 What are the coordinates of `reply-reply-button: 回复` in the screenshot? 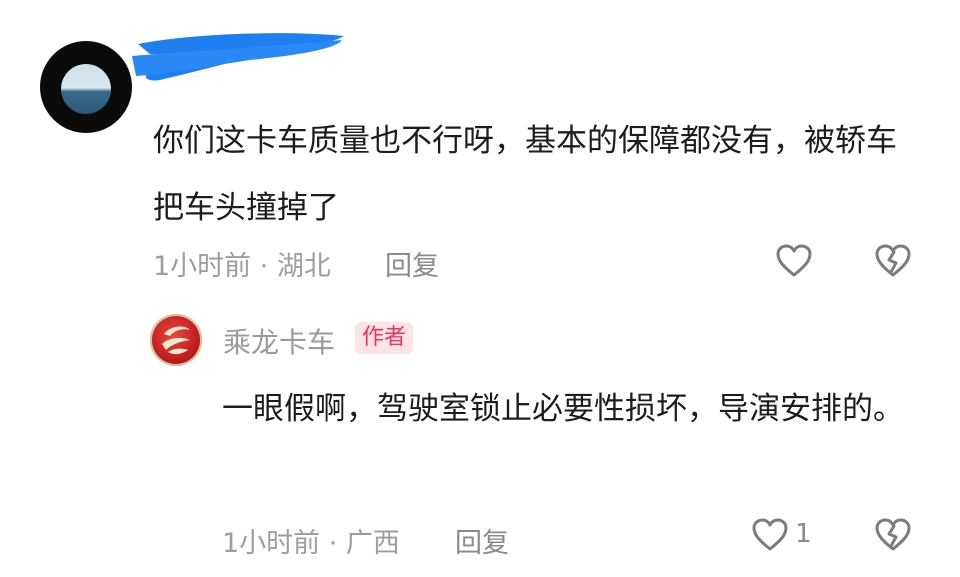 It's located at (482, 540).